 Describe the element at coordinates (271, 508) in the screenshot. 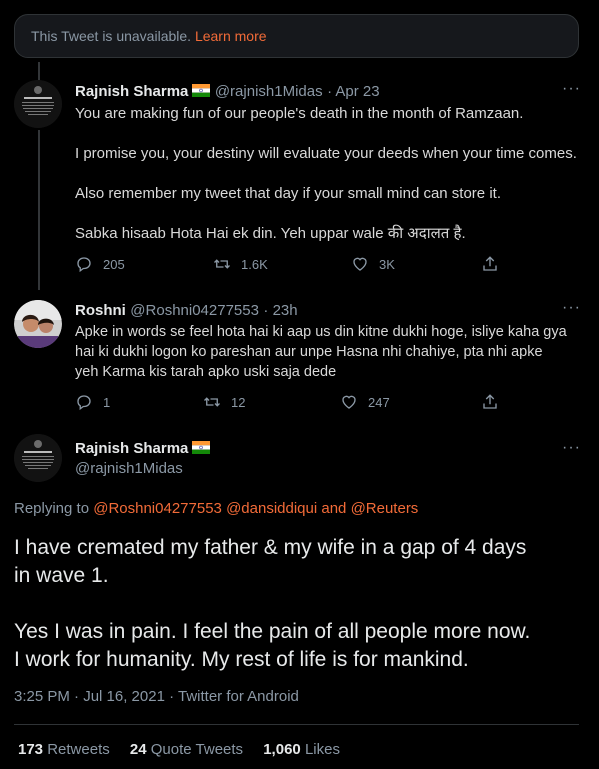

I see `mention-link: @dansiddiqui` at that location.